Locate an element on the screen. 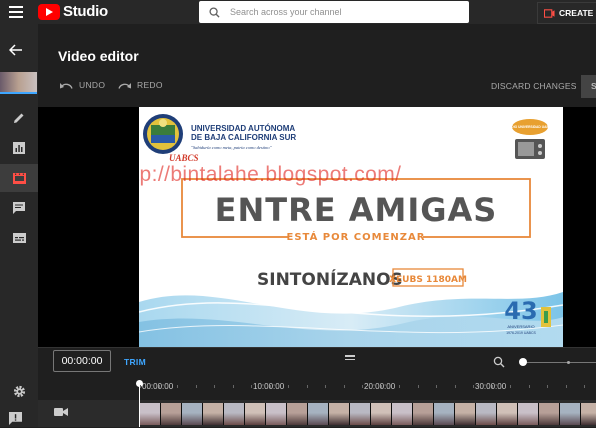 The height and width of the screenshot is (428, 596). undo-label: UNDO is located at coordinates (92, 85).